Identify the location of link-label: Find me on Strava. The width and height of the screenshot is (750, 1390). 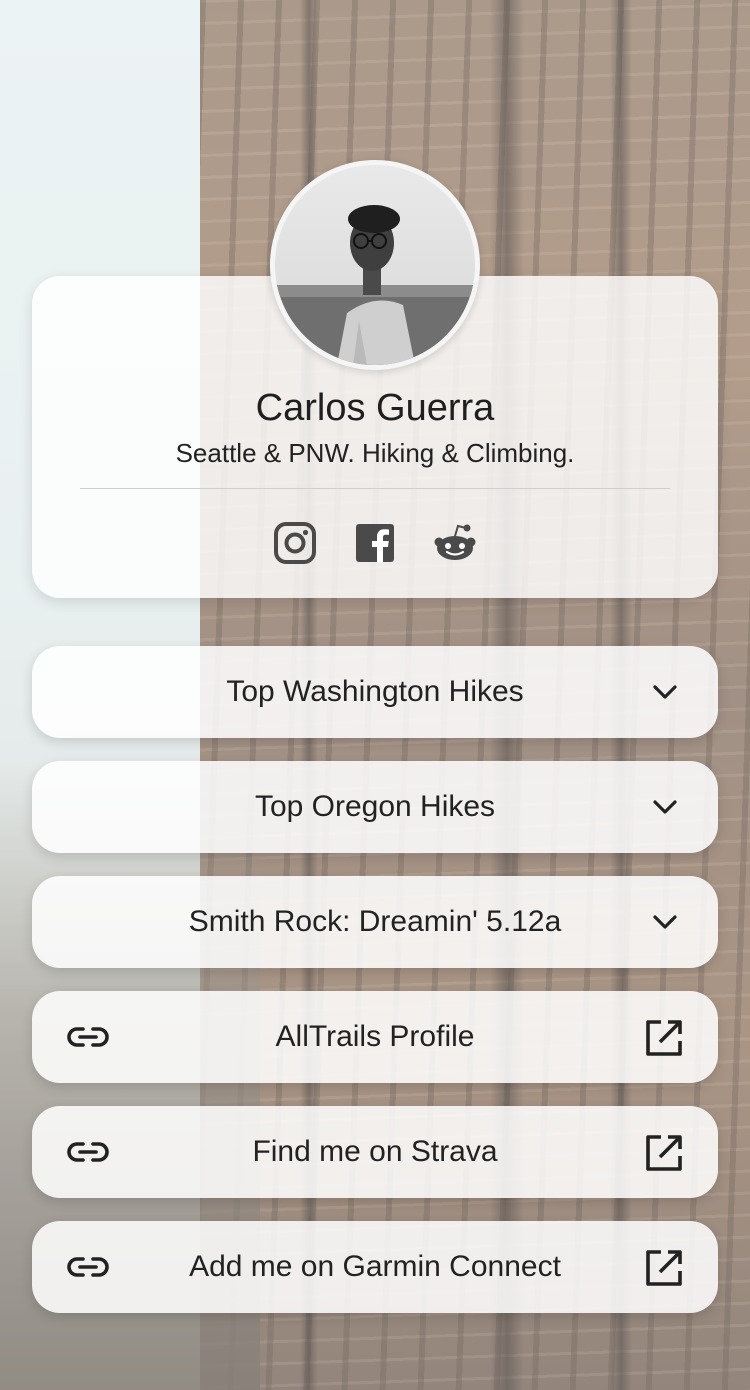
(375, 1151).